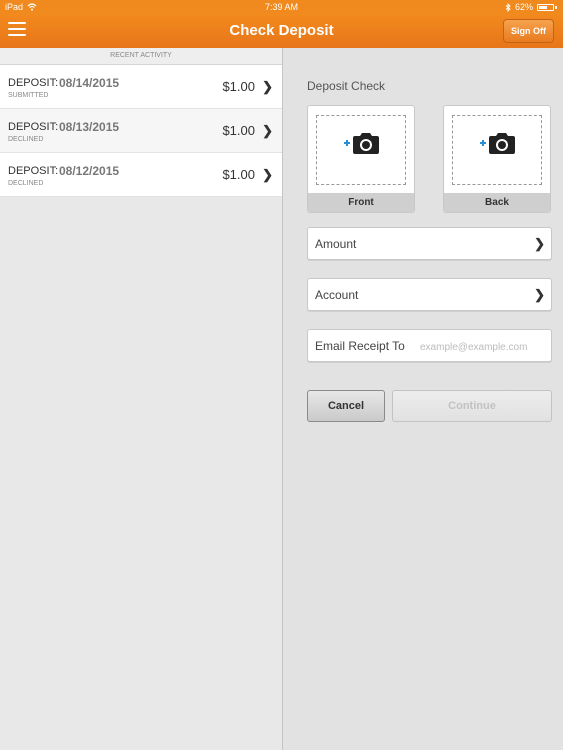 The height and width of the screenshot is (750, 563). Describe the element at coordinates (361, 202) in the screenshot. I see `front-label: Front` at that location.